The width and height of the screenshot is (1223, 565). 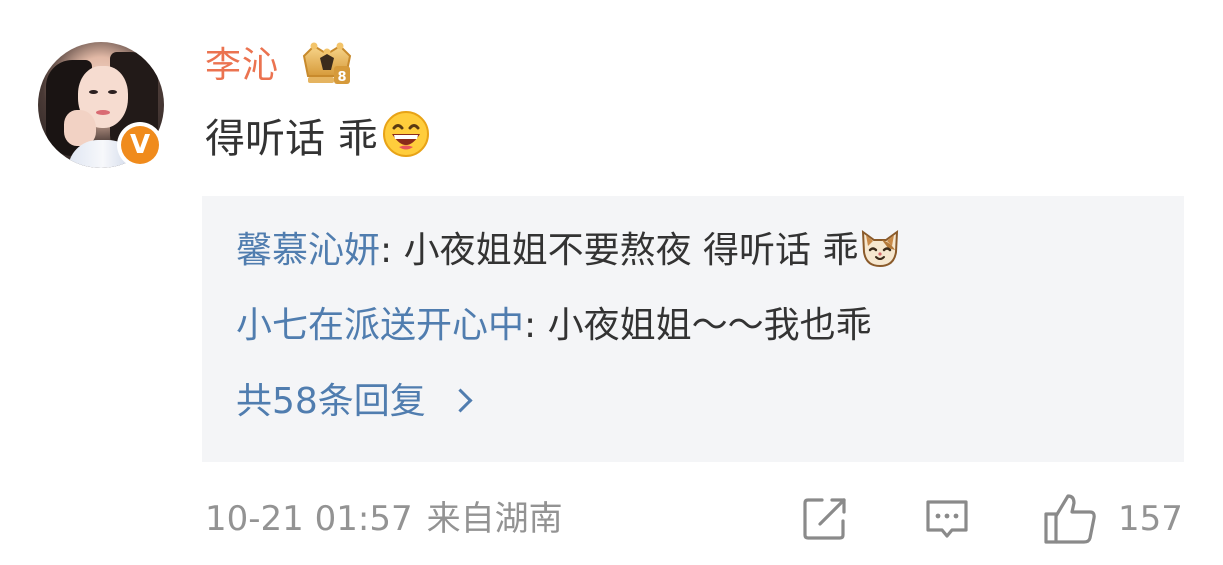 I want to click on verified-badge-label: V, so click(x=140, y=145).